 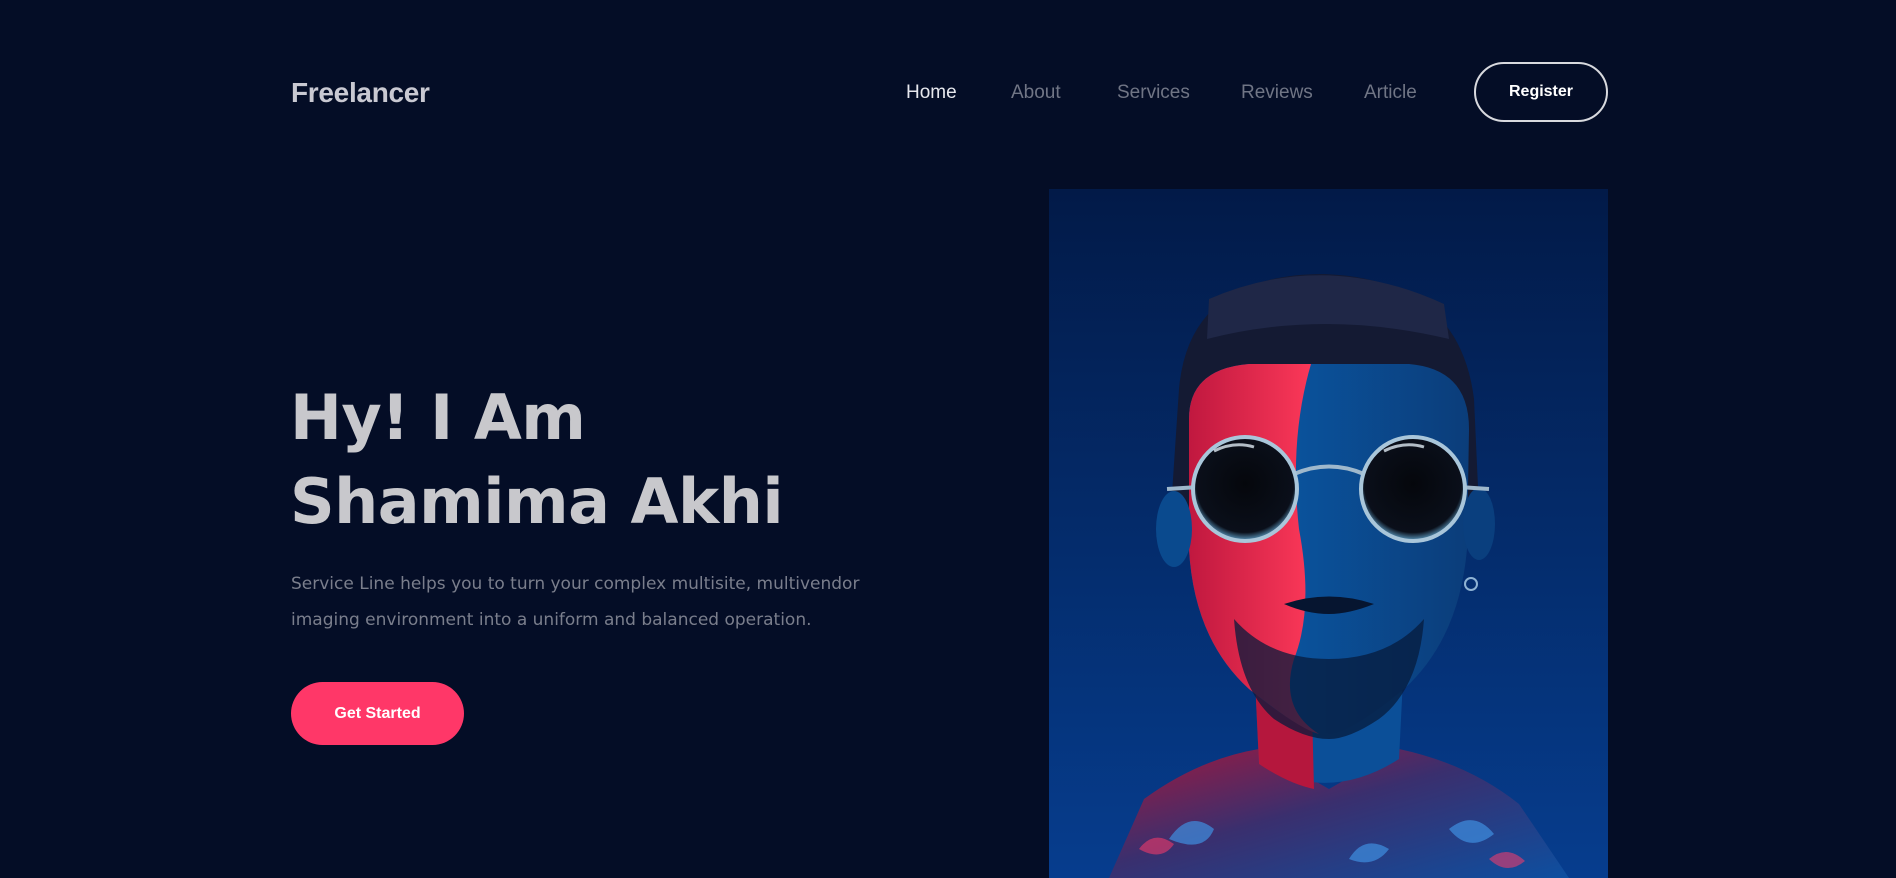 What do you see at coordinates (377, 713) in the screenshot?
I see `get-started-button: Get Started` at bounding box center [377, 713].